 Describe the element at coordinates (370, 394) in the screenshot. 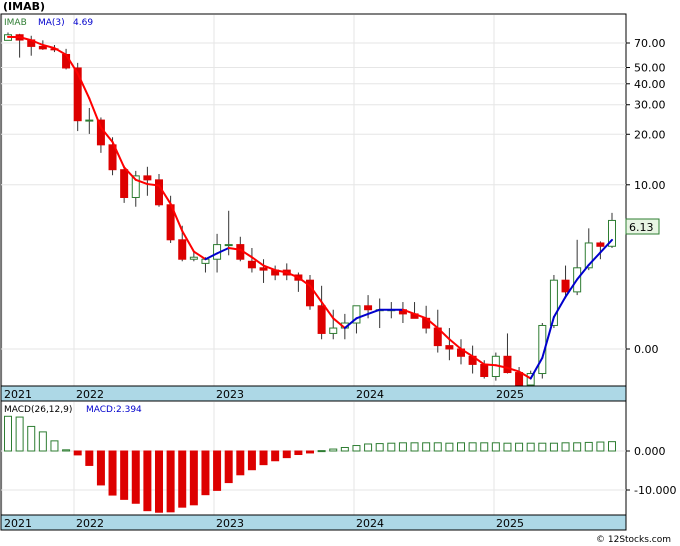

I see `price-x-label: 2024` at that location.